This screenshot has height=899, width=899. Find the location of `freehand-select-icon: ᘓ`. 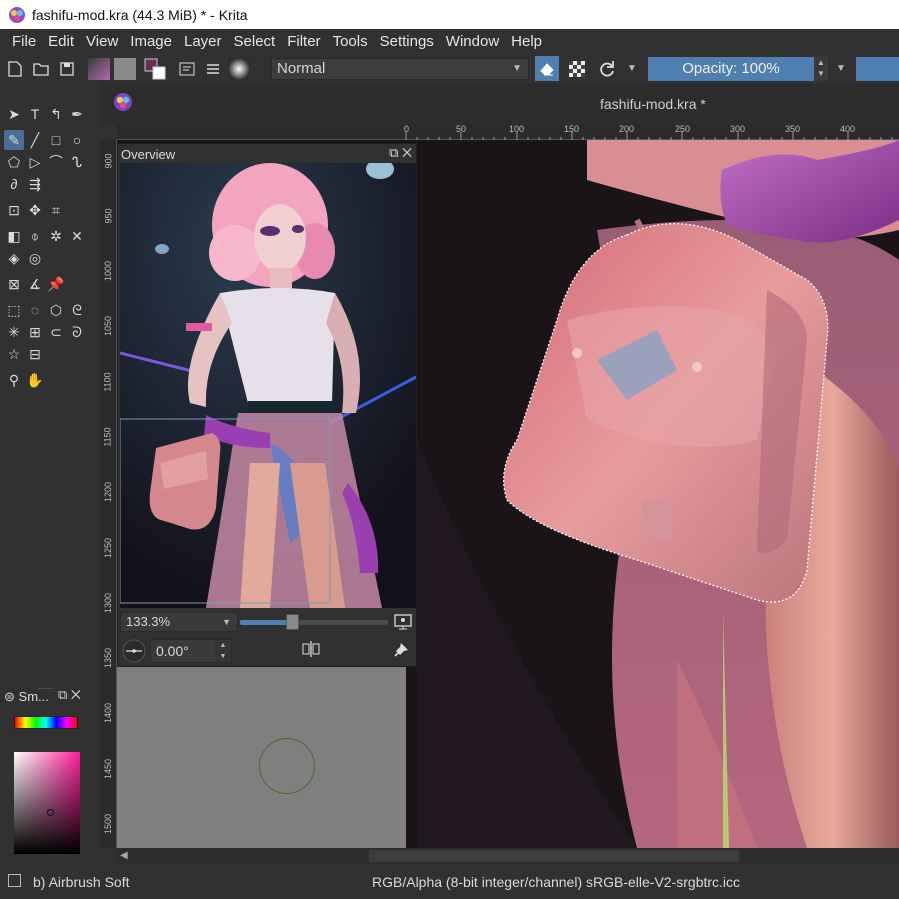

freehand-select-icon: ᘓ is located at coordinates (77, 310).